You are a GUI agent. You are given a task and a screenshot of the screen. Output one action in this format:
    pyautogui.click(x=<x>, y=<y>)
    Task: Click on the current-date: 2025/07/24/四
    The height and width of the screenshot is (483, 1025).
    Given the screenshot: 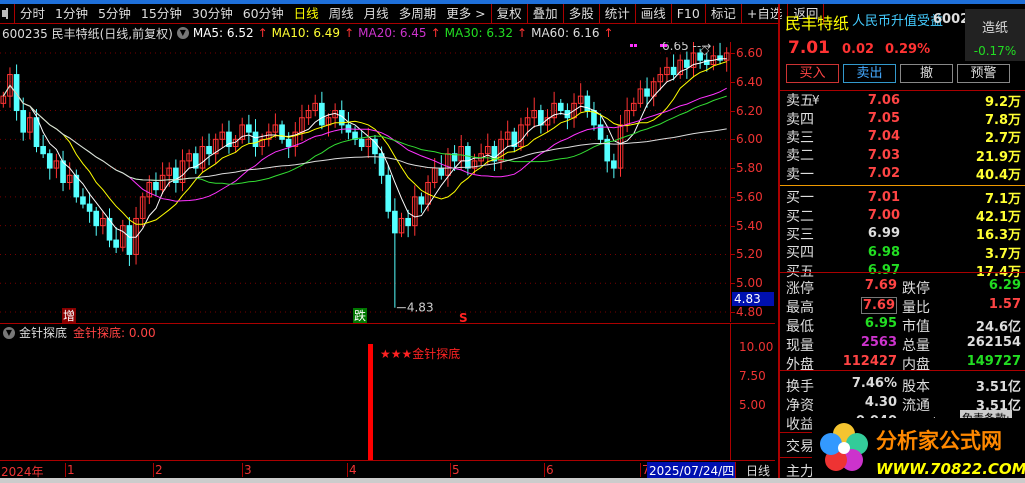 What is the action you would take?
    pyautogui.click(x=692, y=470)
    